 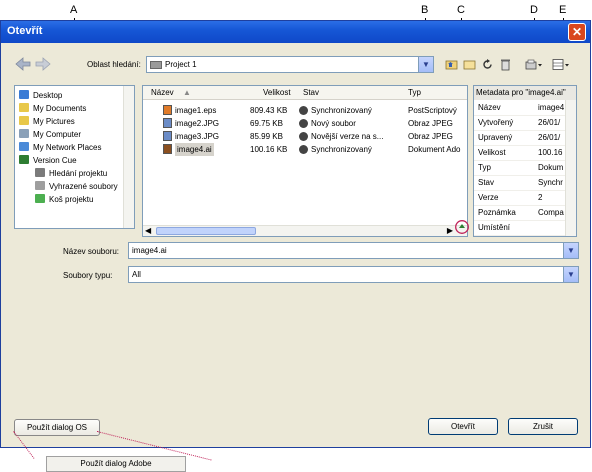 I want to click on metadata-key: Název, so click(x=489, y=107).